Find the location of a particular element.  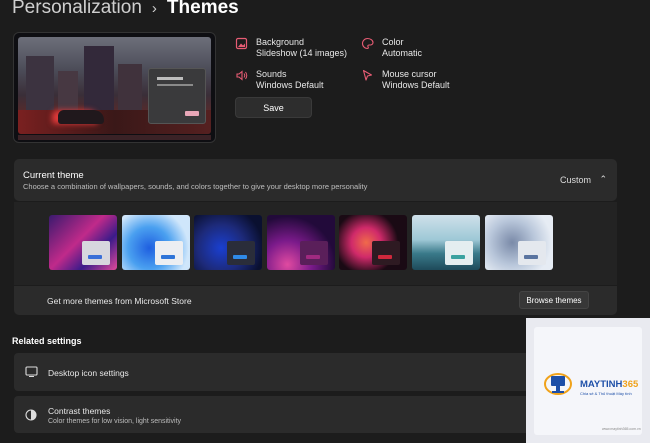

watermark-url: www.maytinh365.com.vn is located at coordinates (621, 429).